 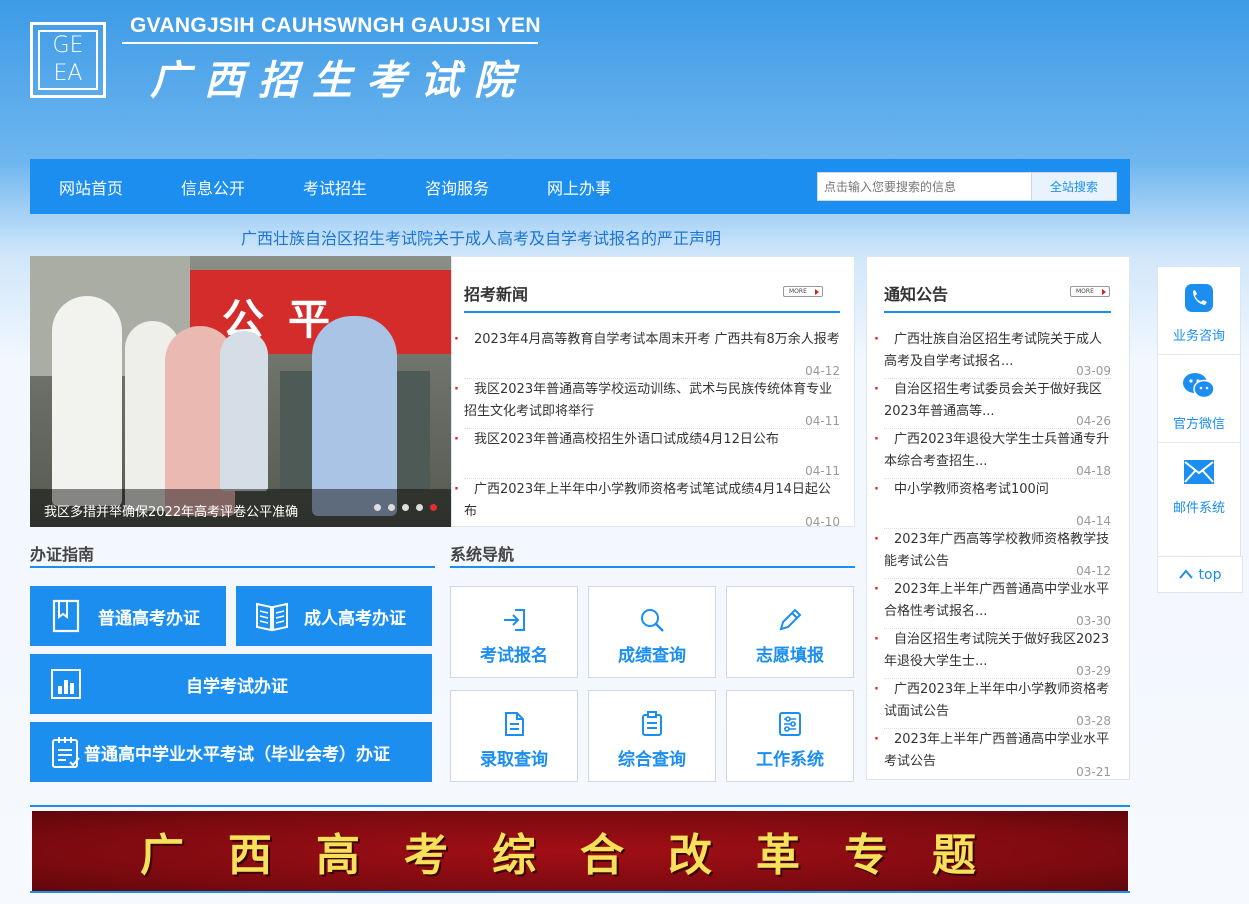 I want to click on sidebar-item-consult: 业务咨询, so click(x=1199, y=311).